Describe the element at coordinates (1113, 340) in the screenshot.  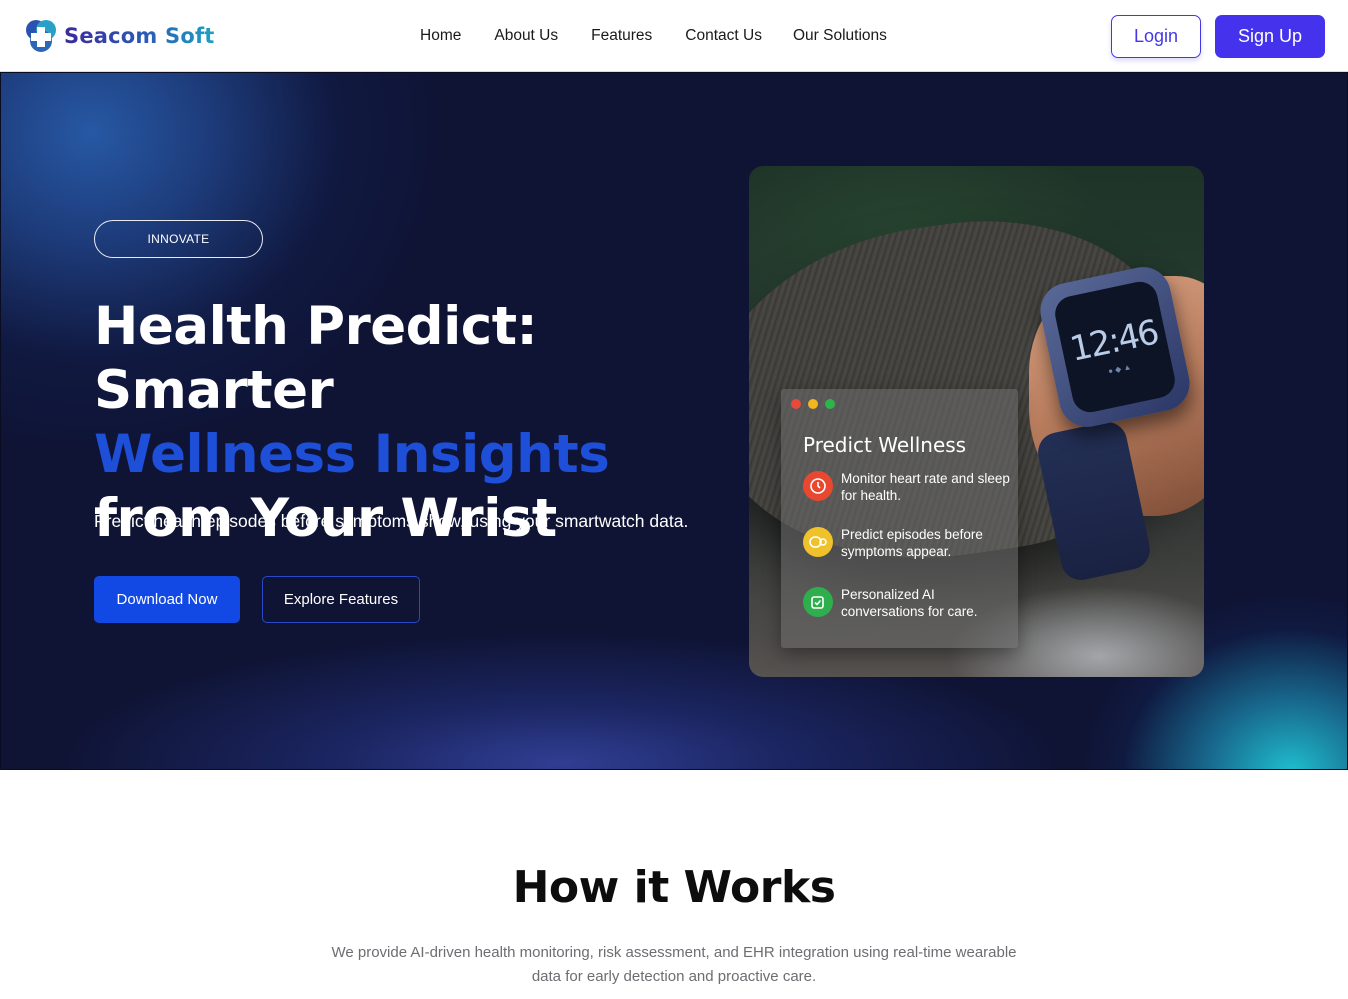
I see `watch-time: 12:46` at that location.